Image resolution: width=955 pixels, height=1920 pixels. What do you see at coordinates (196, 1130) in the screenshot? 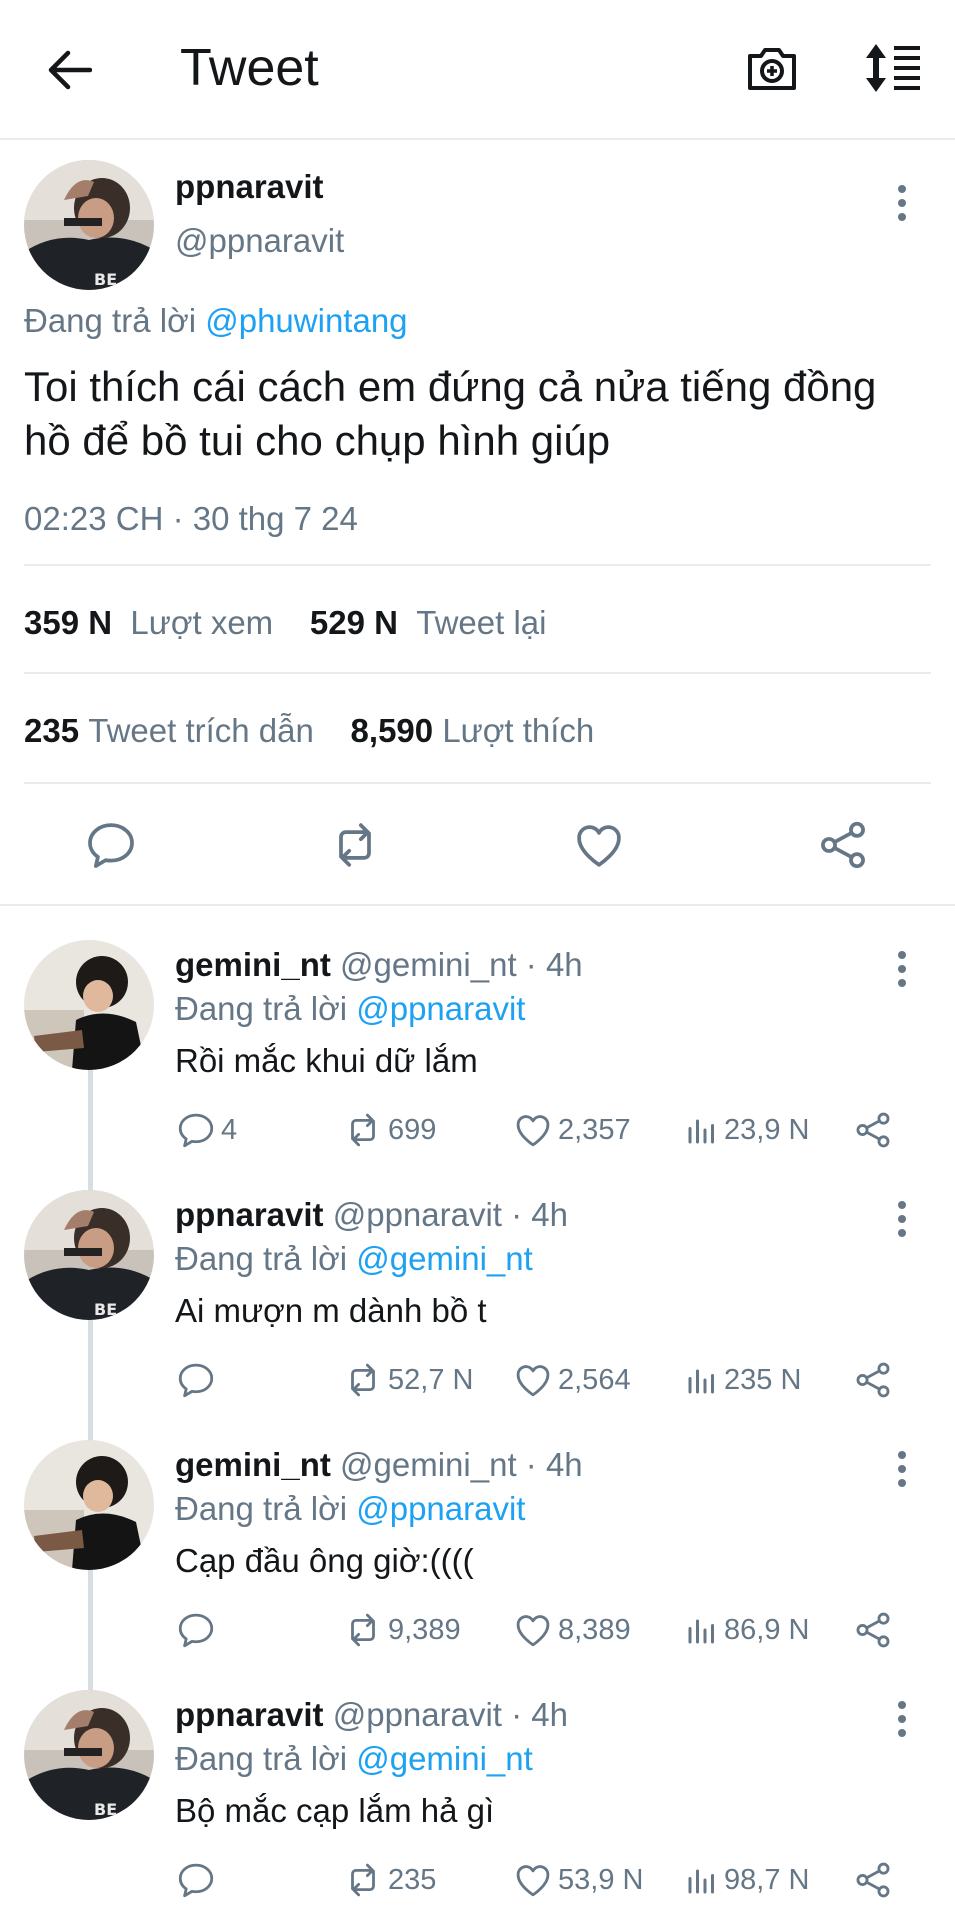
I see `reply-icon` at bounding box center [196, 1130].